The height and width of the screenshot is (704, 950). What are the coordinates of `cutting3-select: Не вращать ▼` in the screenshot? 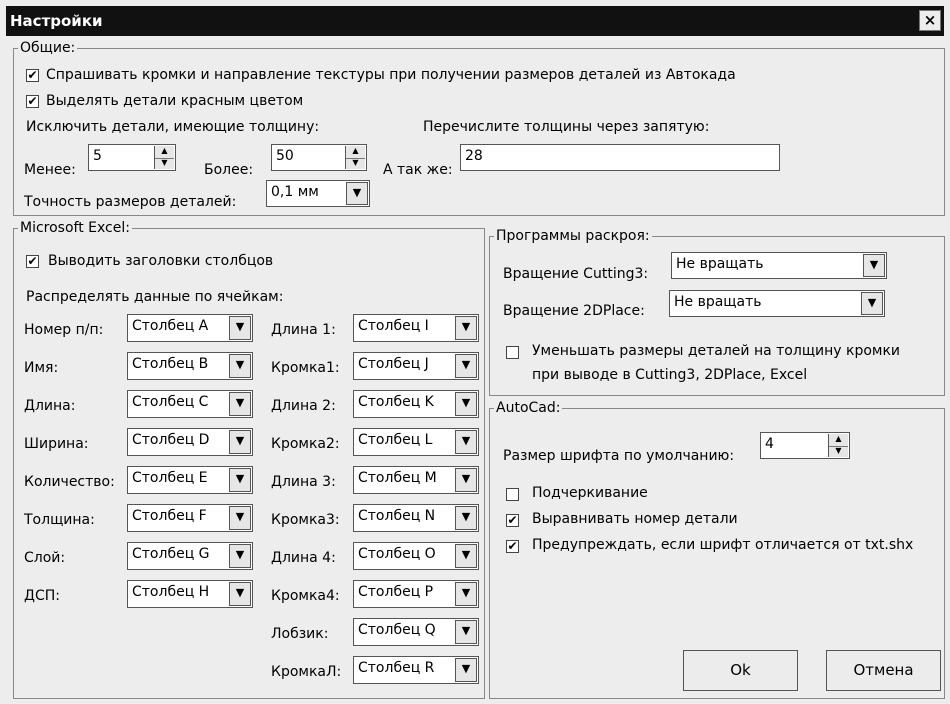 It's located at (779, 265).